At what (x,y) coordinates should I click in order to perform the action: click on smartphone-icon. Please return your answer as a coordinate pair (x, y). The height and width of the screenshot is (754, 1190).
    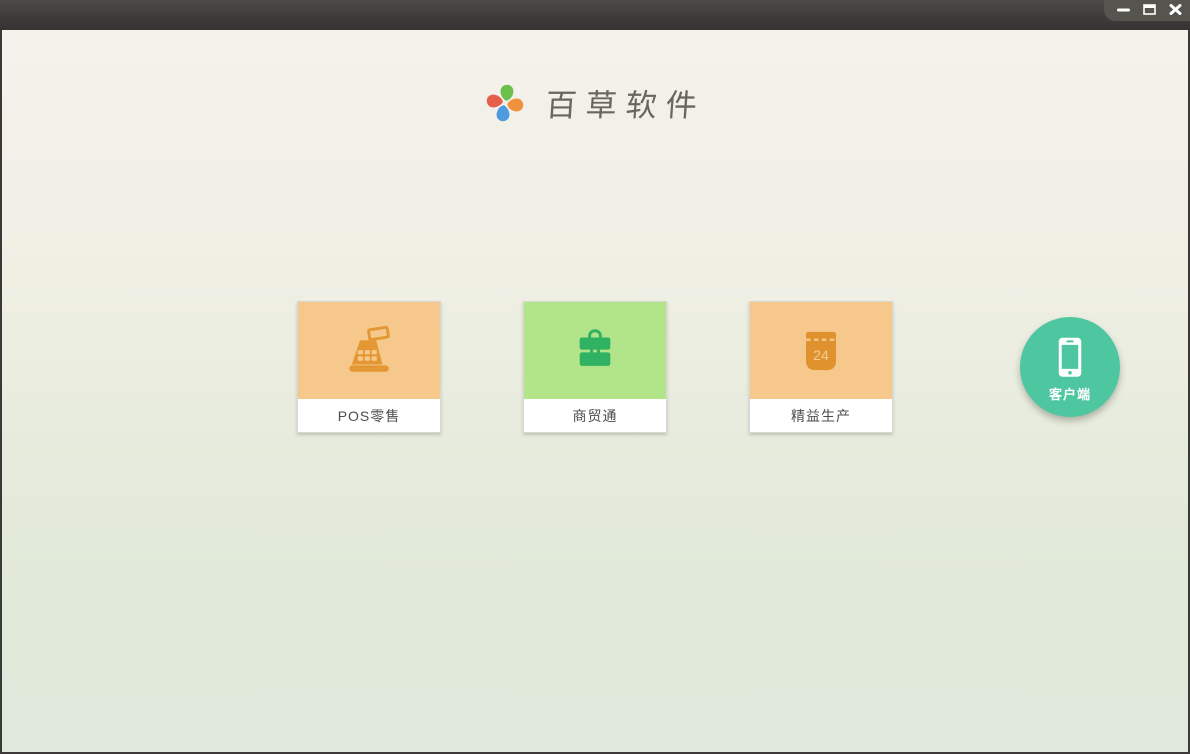
    Looking at the image, I should click on (1070, 357).